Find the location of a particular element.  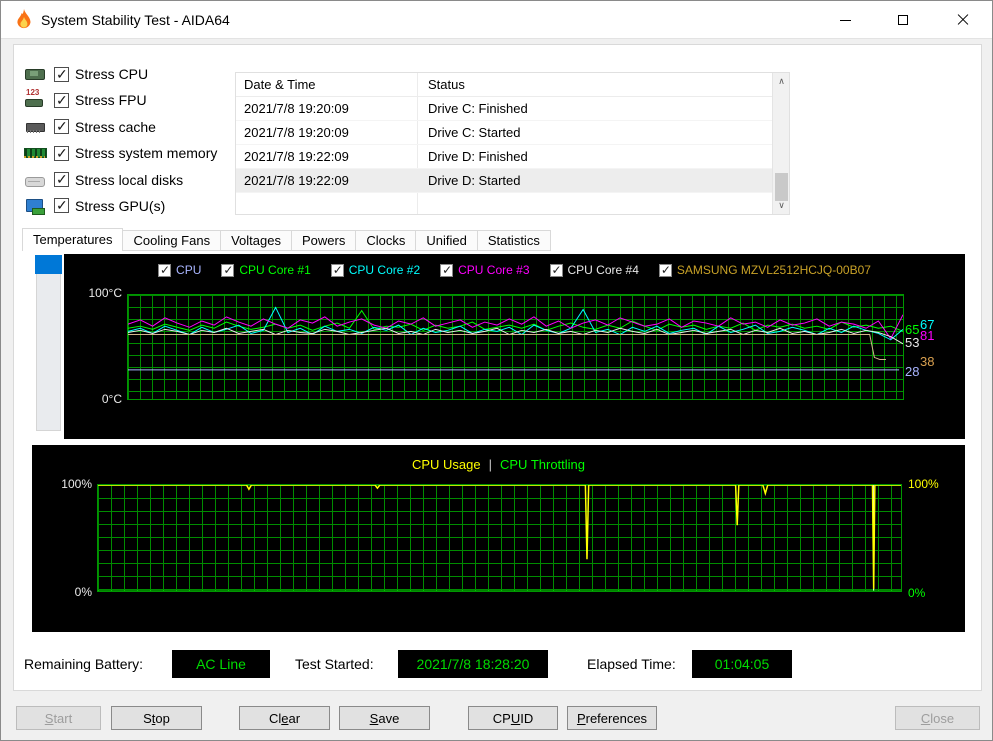

legend-label: CPU Core #4 is located at coordinates (603, 270).